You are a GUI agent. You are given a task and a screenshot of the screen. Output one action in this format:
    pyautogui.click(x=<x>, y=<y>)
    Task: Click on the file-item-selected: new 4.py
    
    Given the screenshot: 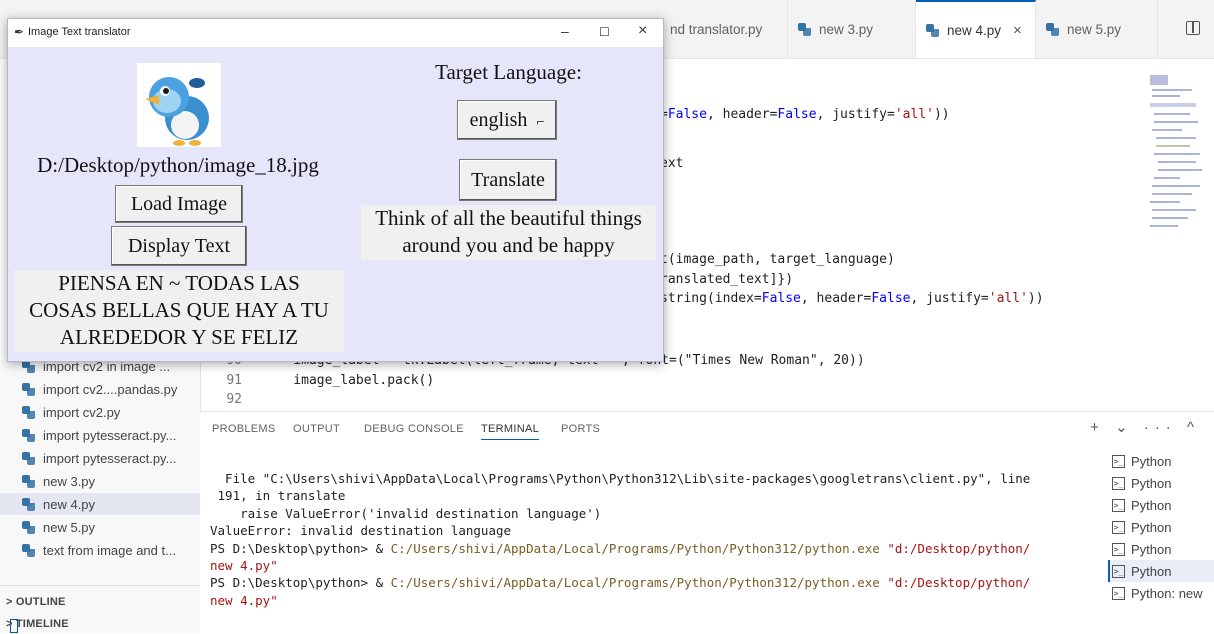 What is the action you would take?
    pyautogui.click(x=100, y=504)
    